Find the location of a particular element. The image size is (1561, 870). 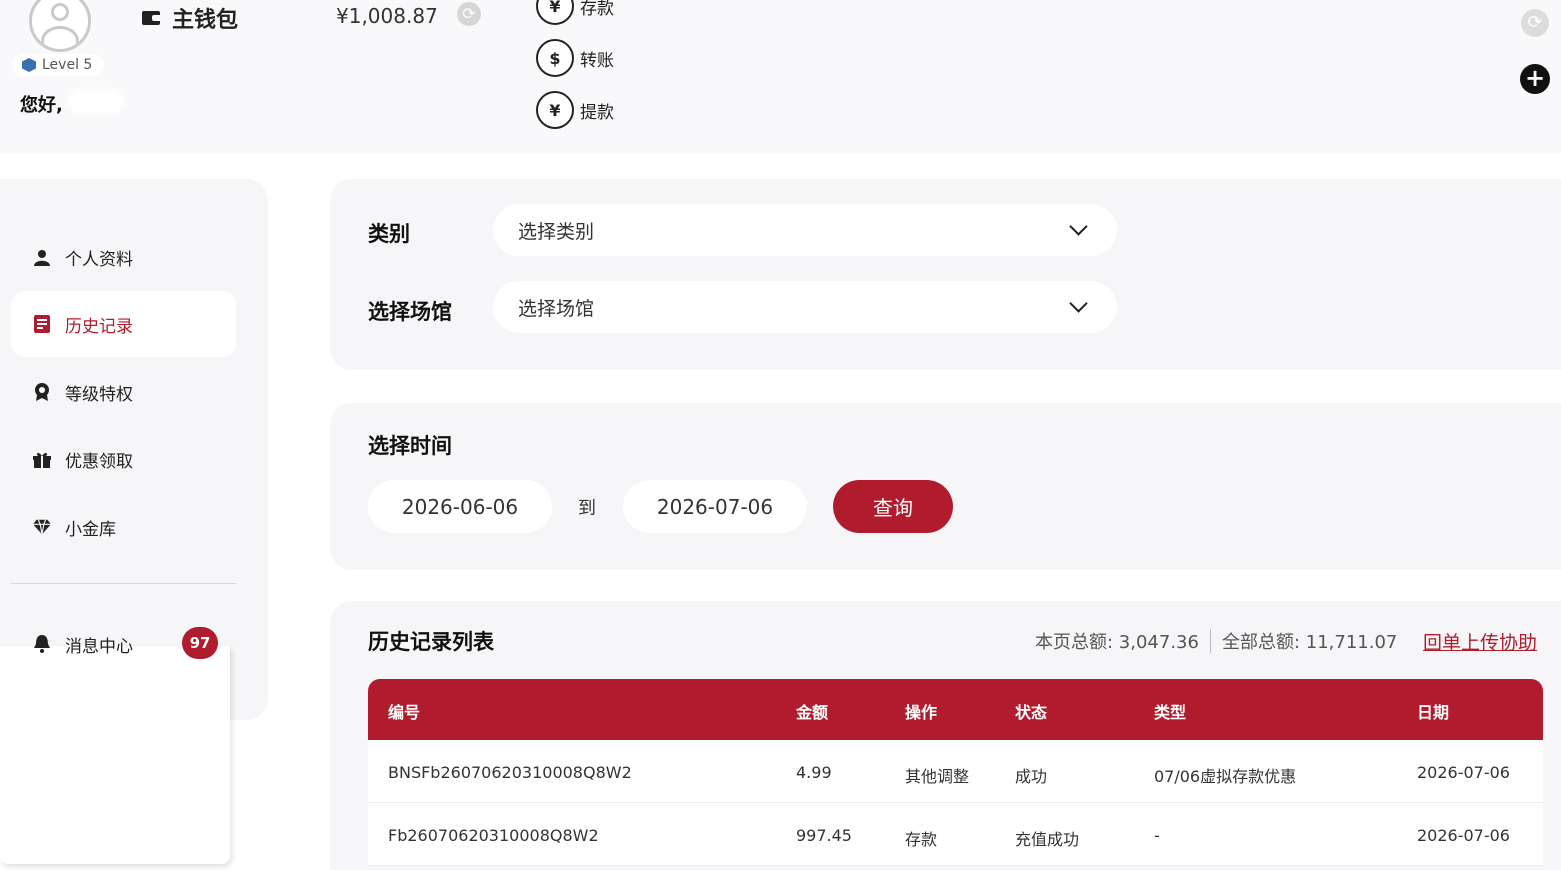

column-header-type: 类型 is located at coordinates (1170, 712).